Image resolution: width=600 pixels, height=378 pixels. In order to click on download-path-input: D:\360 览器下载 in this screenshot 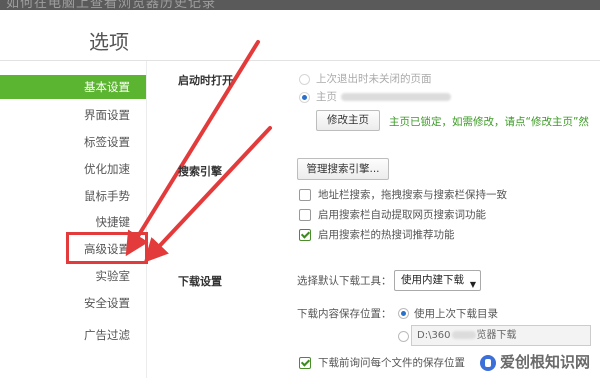, I will do `click(501, 335)`.